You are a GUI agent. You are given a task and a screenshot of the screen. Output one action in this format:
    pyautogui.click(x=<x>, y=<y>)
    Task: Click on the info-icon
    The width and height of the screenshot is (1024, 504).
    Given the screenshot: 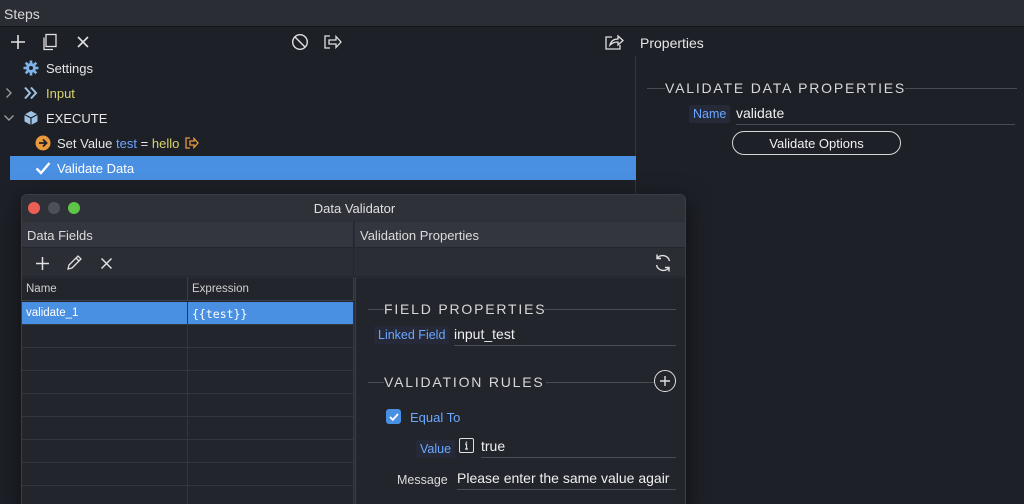 What is the action you would take?
    pyautogui.click(x=466, y=445)
    